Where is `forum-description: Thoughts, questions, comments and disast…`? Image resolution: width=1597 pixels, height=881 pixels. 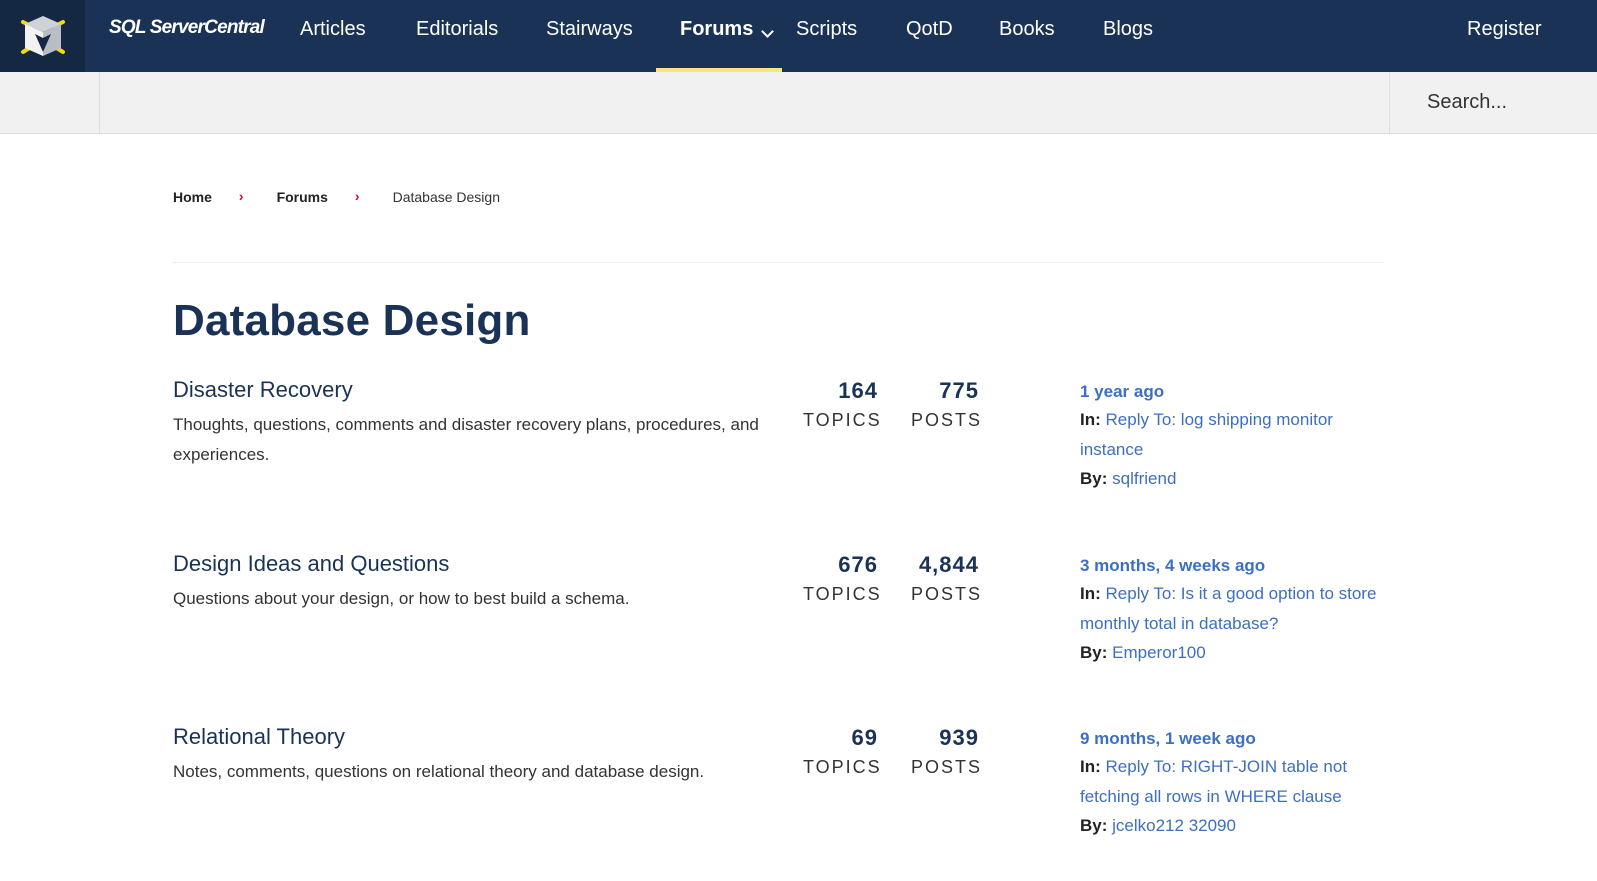
forum-description: Thoughts, questions, comments and disast… is located at coordinates (466, 439).